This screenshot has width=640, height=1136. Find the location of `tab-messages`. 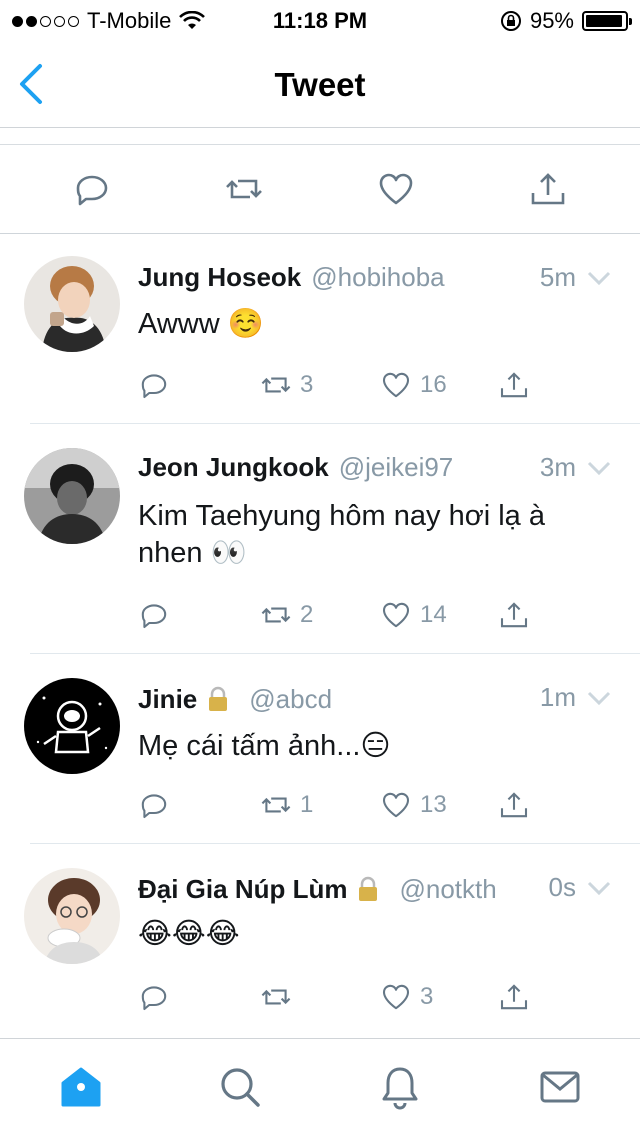

tab-messages is located at coordinates (560, 1087).